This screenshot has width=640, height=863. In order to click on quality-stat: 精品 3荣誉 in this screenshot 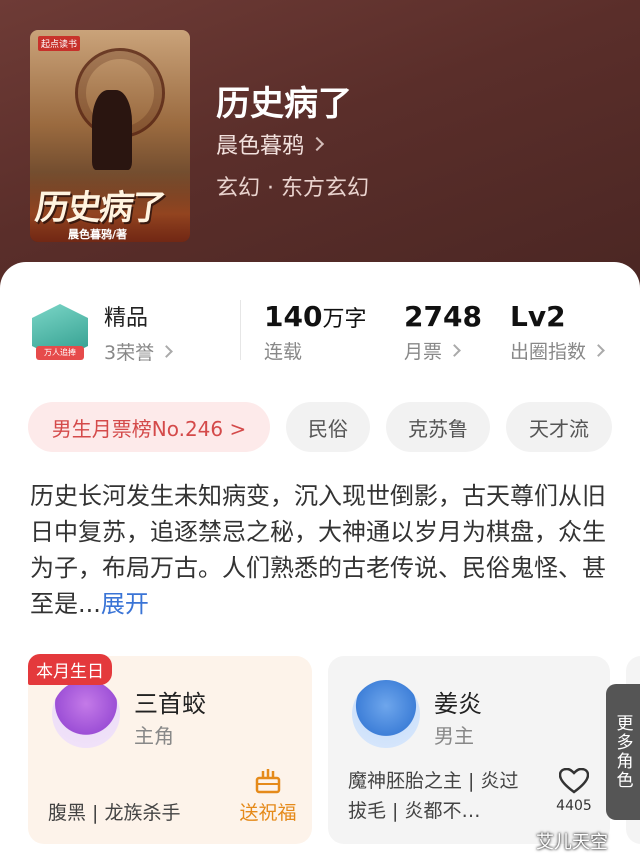, I will do `click(138, 332)`.